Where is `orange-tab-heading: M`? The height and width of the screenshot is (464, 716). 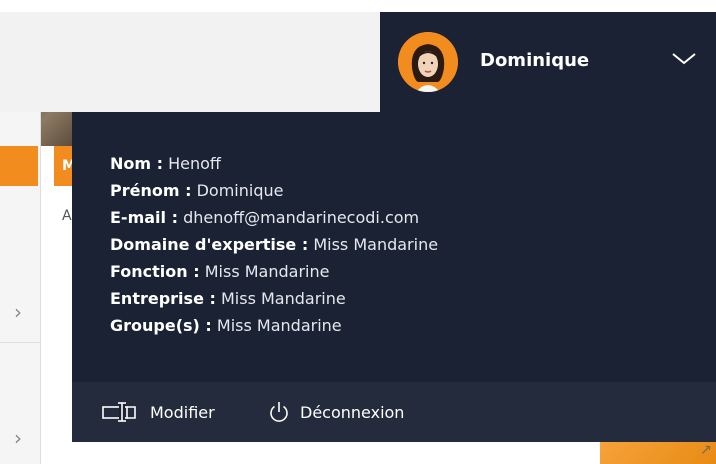
orange-tab-heading: M is located at coordinates (64, 166).